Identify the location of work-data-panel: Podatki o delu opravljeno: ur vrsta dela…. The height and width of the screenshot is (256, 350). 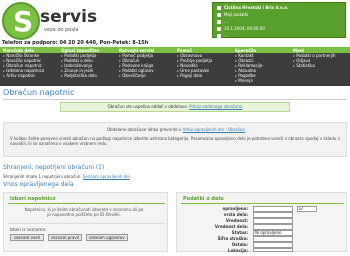
(262, 223).